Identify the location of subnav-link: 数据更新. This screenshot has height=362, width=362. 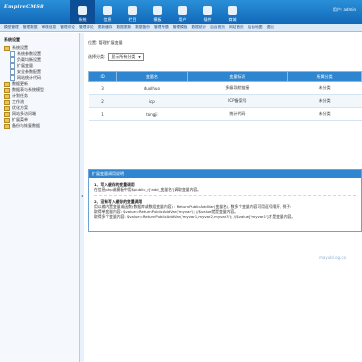
(124, 27).